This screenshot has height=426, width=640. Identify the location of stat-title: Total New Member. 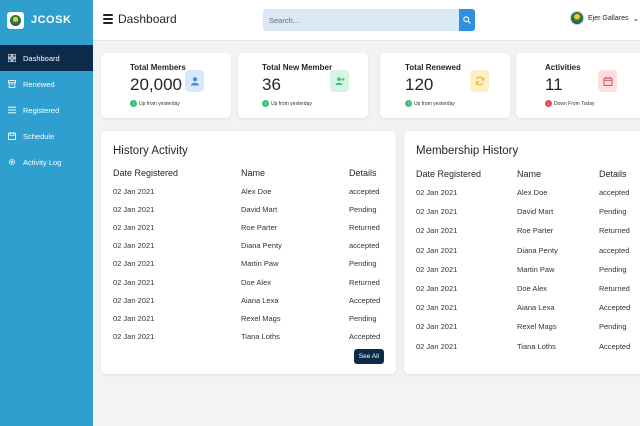
(297, 67).